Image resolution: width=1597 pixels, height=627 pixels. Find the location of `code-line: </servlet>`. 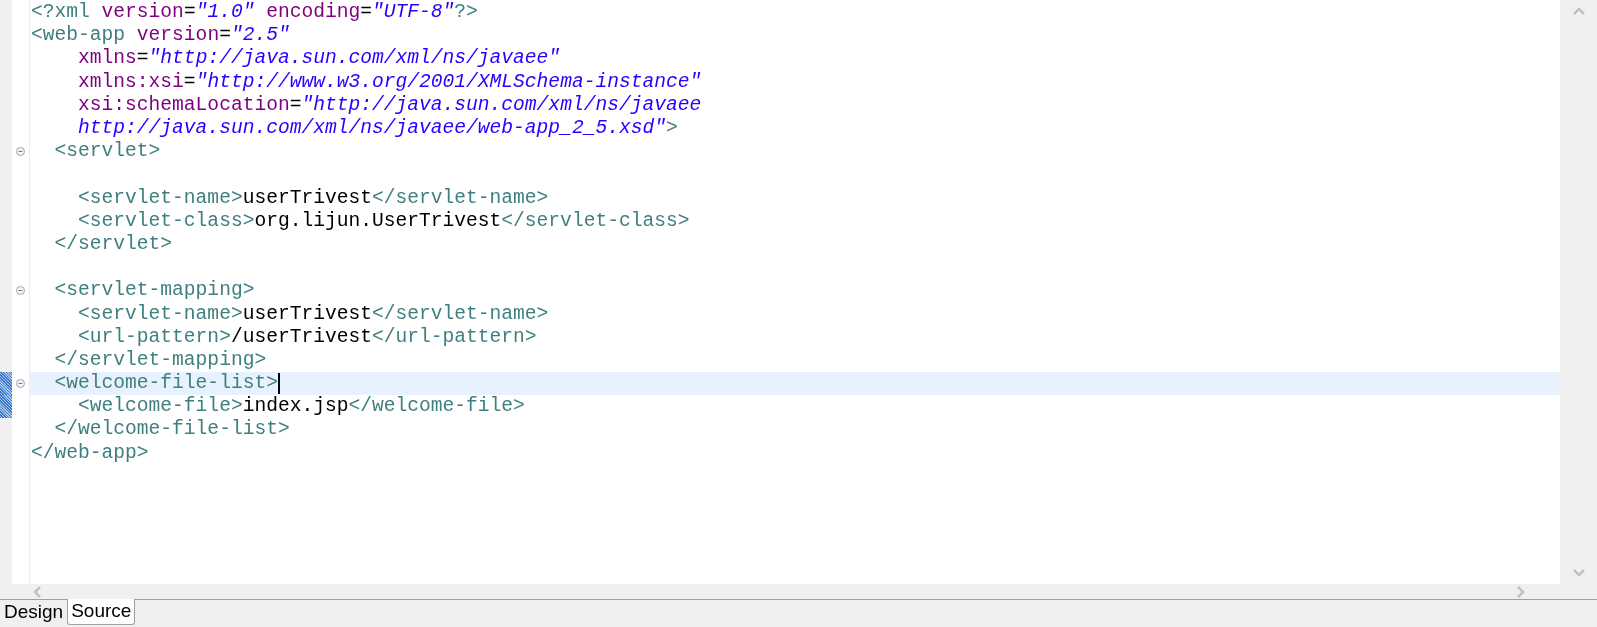

code-line: </servlet> is located at coordinates (113, 244).